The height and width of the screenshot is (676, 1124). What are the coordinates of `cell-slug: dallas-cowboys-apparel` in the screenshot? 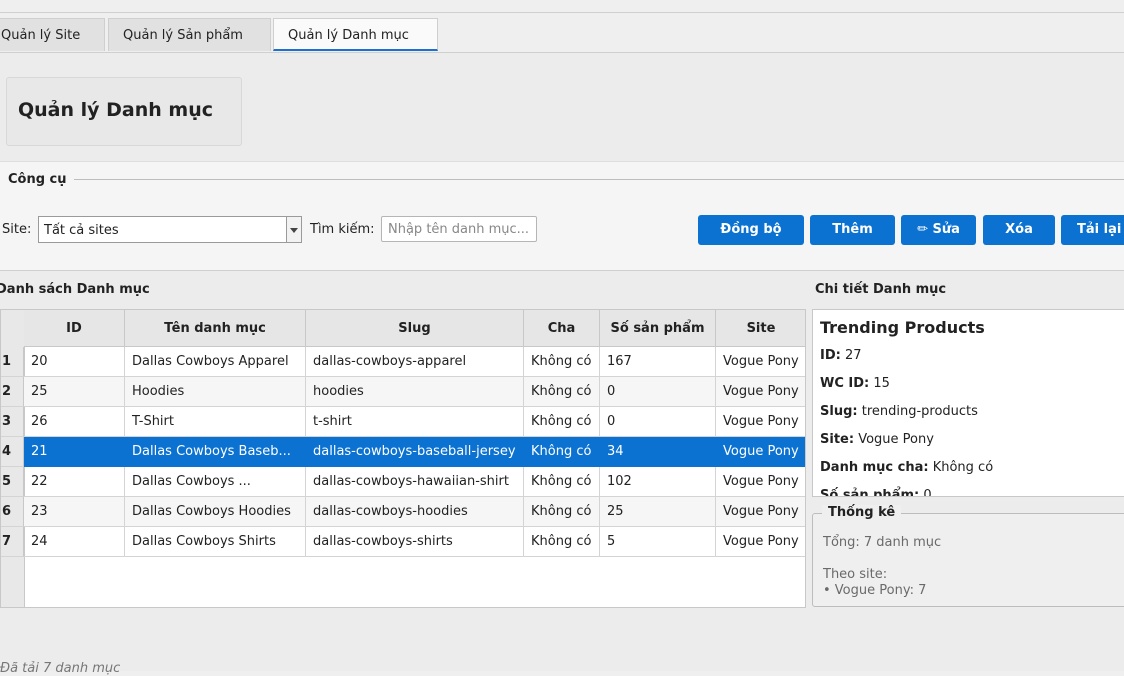 It's located at (415, 362).